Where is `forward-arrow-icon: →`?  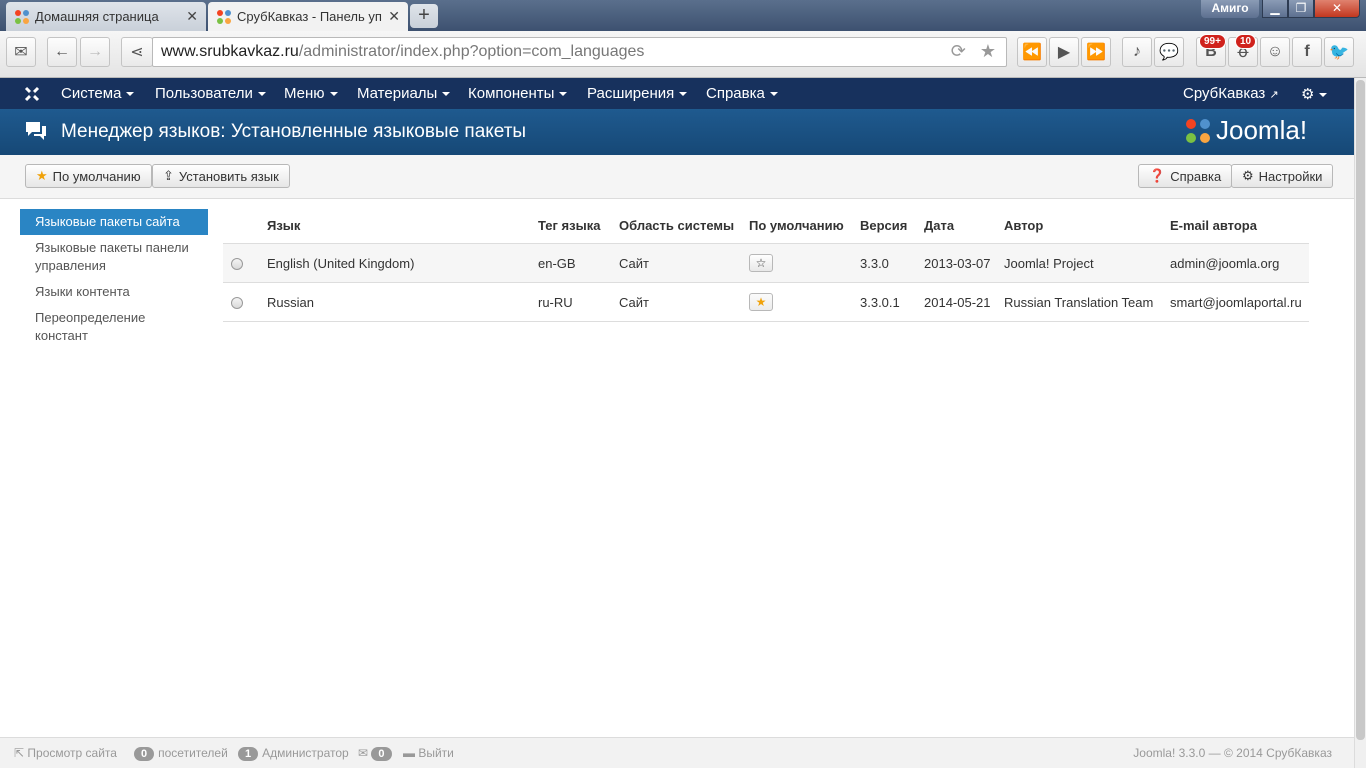 forward-arrow-icon: → is located at coordinates (95, 52).